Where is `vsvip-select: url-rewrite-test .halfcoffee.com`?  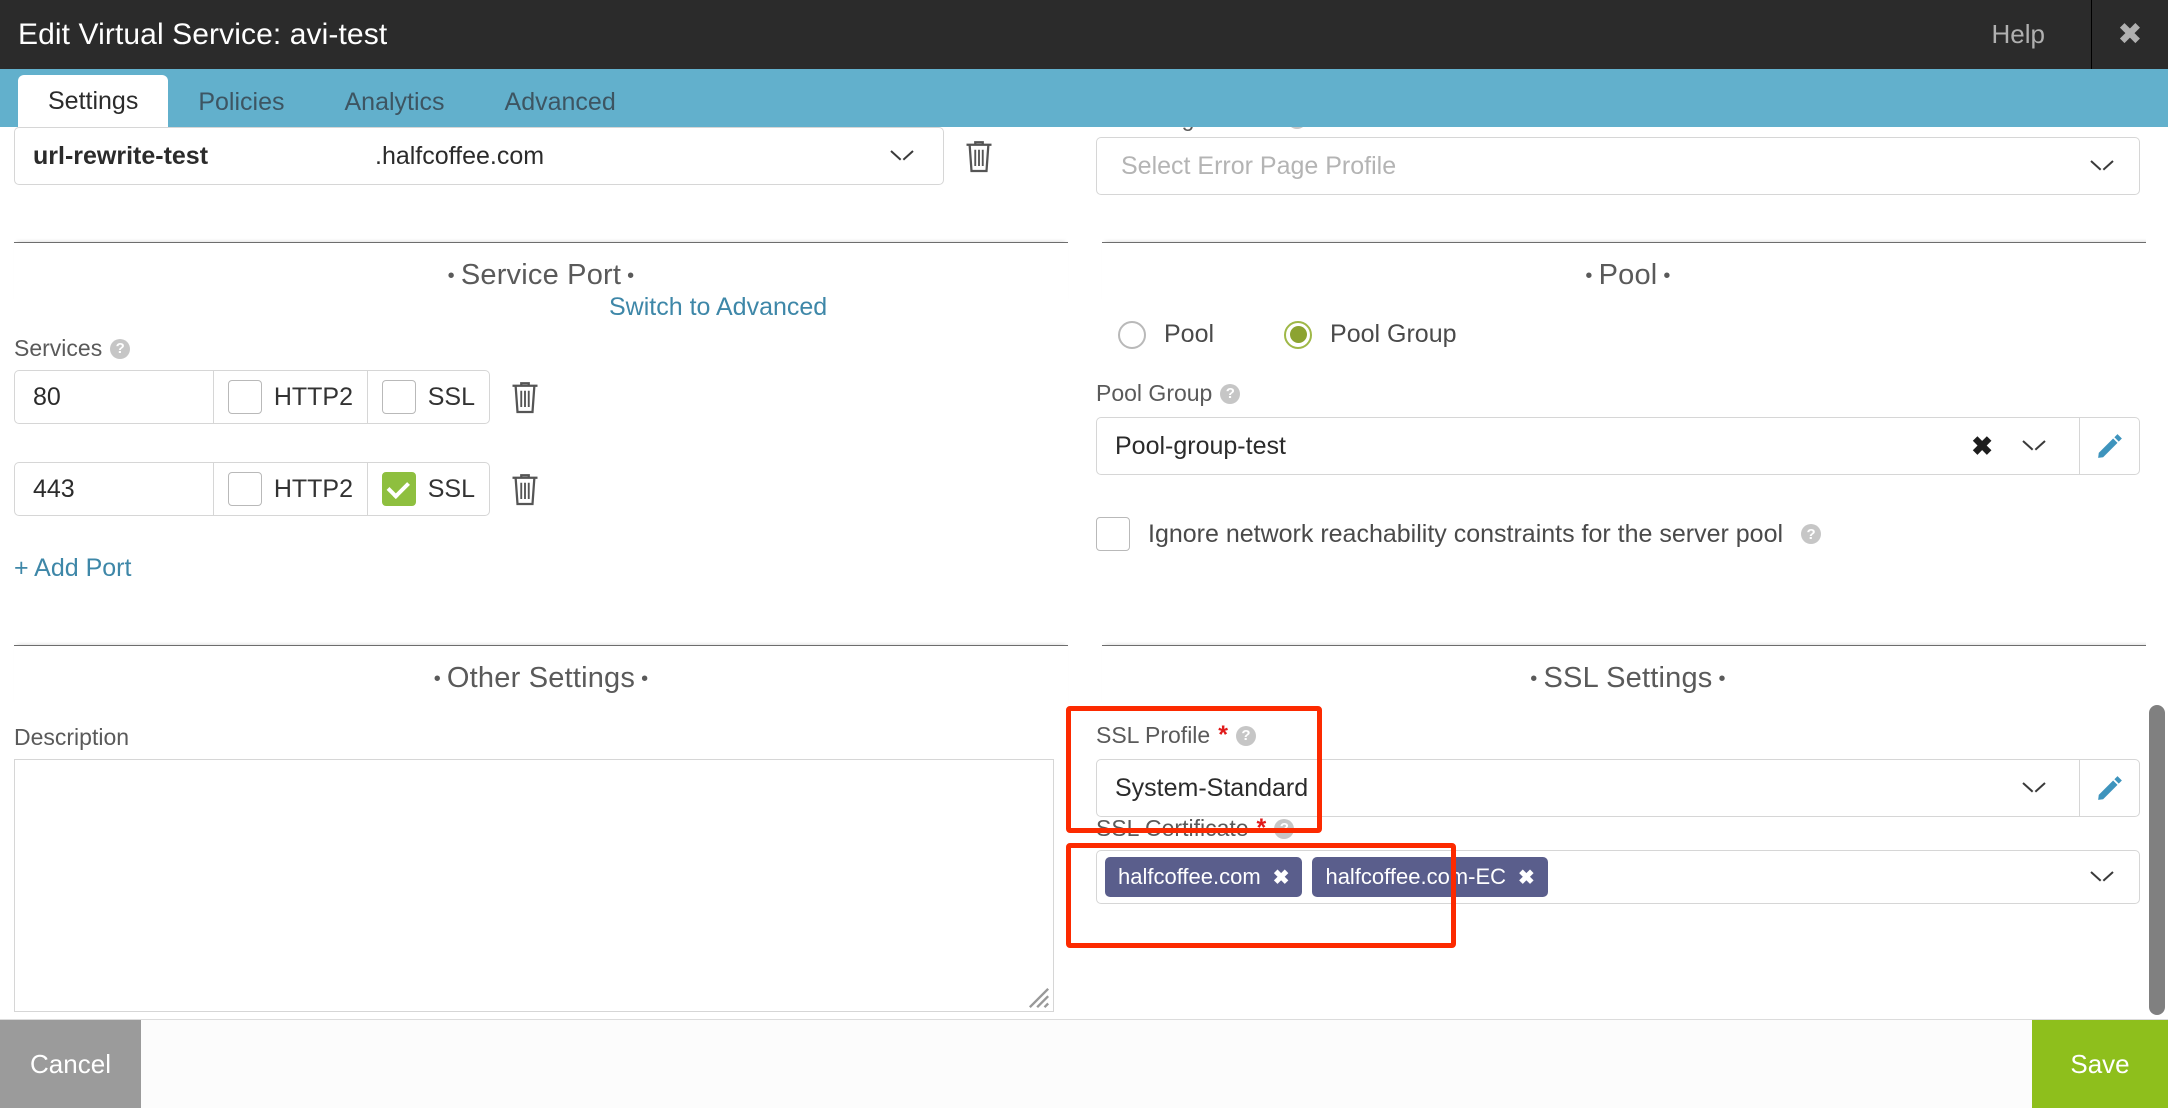 vsvip-select: url-rewrite-test .halfcoffee.com is located at coordinates (479, 156).